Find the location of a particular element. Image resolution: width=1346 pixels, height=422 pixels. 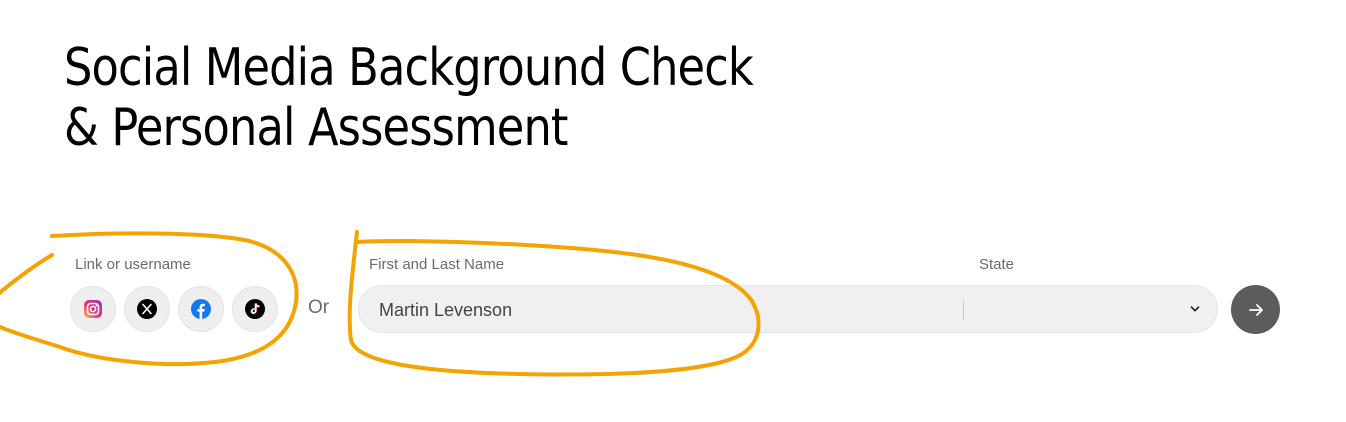

field-divider is located at coordinates (963, 310).